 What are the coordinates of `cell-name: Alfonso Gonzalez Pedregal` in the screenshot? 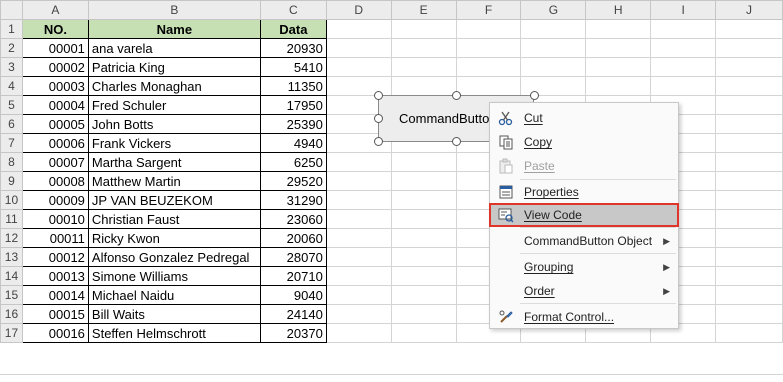 It's located at (174, 257).